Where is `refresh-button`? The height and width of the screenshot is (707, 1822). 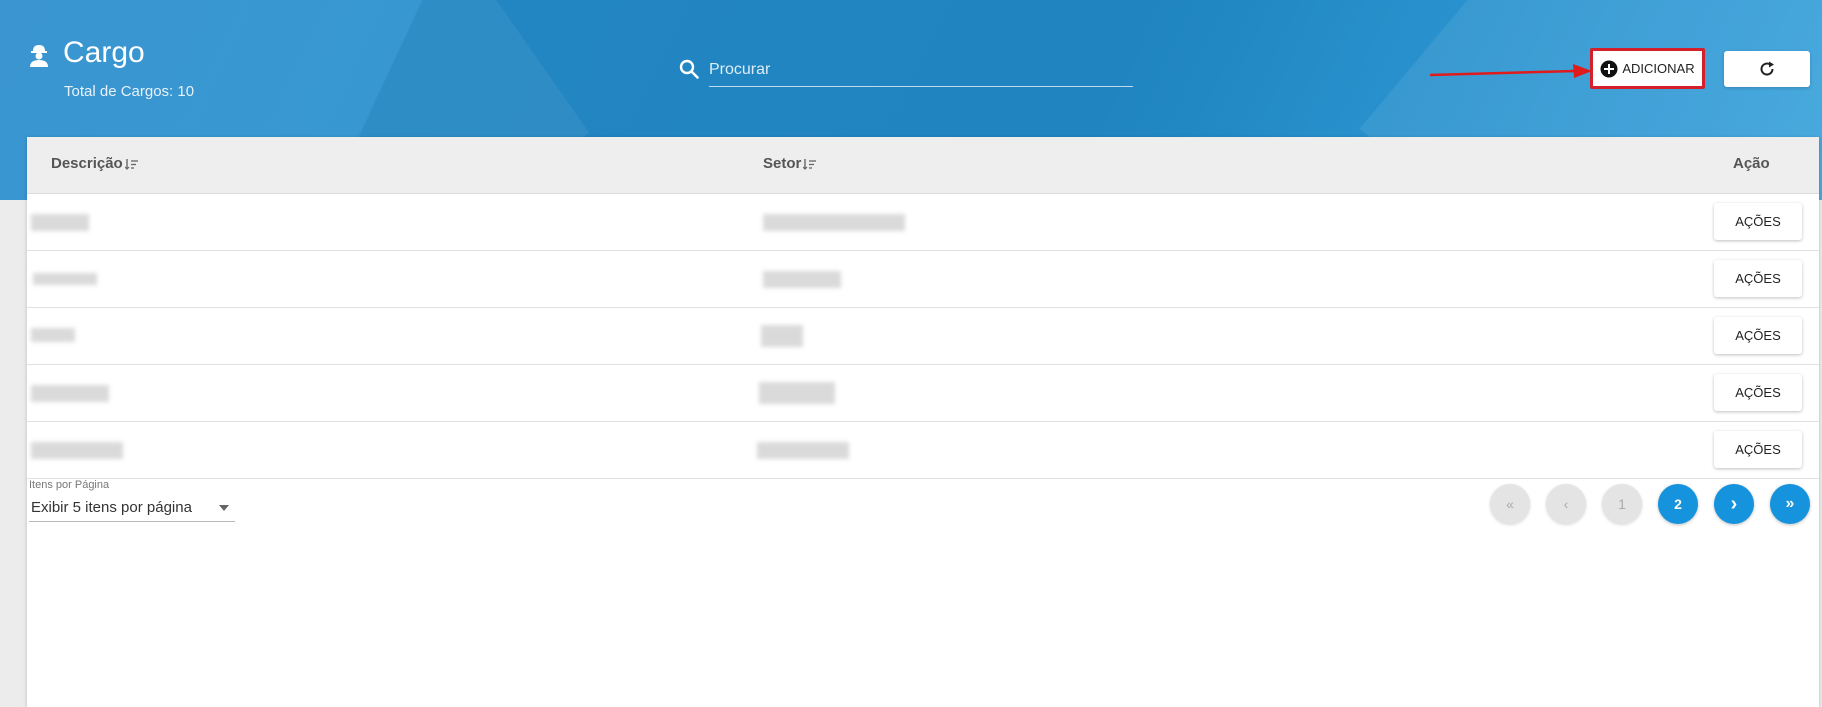 refresh-button is located at coordinates (1767, 69).